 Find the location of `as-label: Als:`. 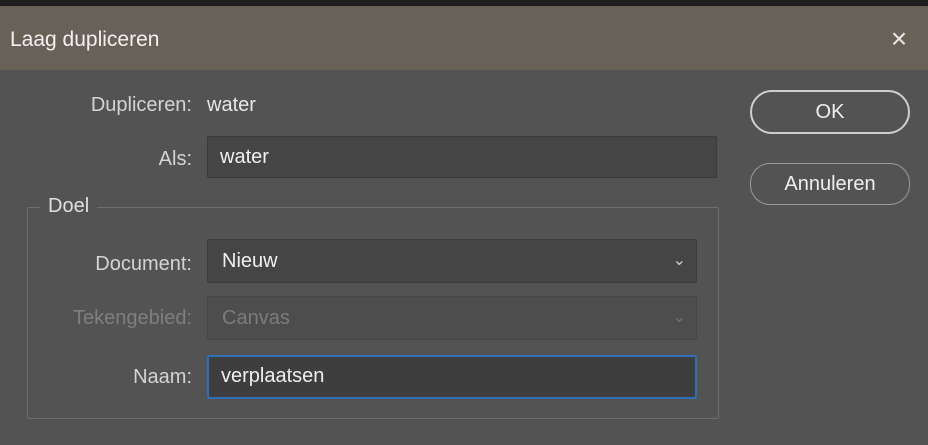

as-label: Als: is located at coordinates (175, 159).